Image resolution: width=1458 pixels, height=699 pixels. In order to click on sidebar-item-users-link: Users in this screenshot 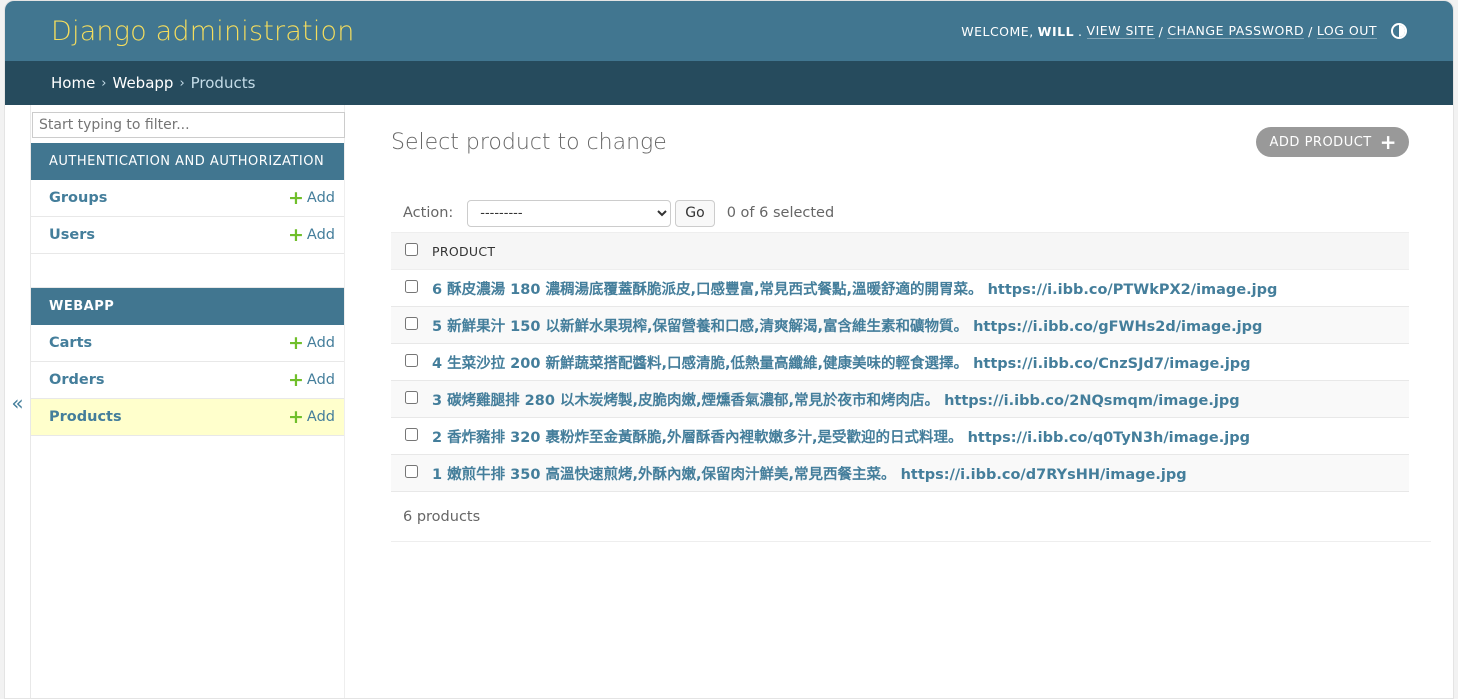, I will do `click(72, 235)`.